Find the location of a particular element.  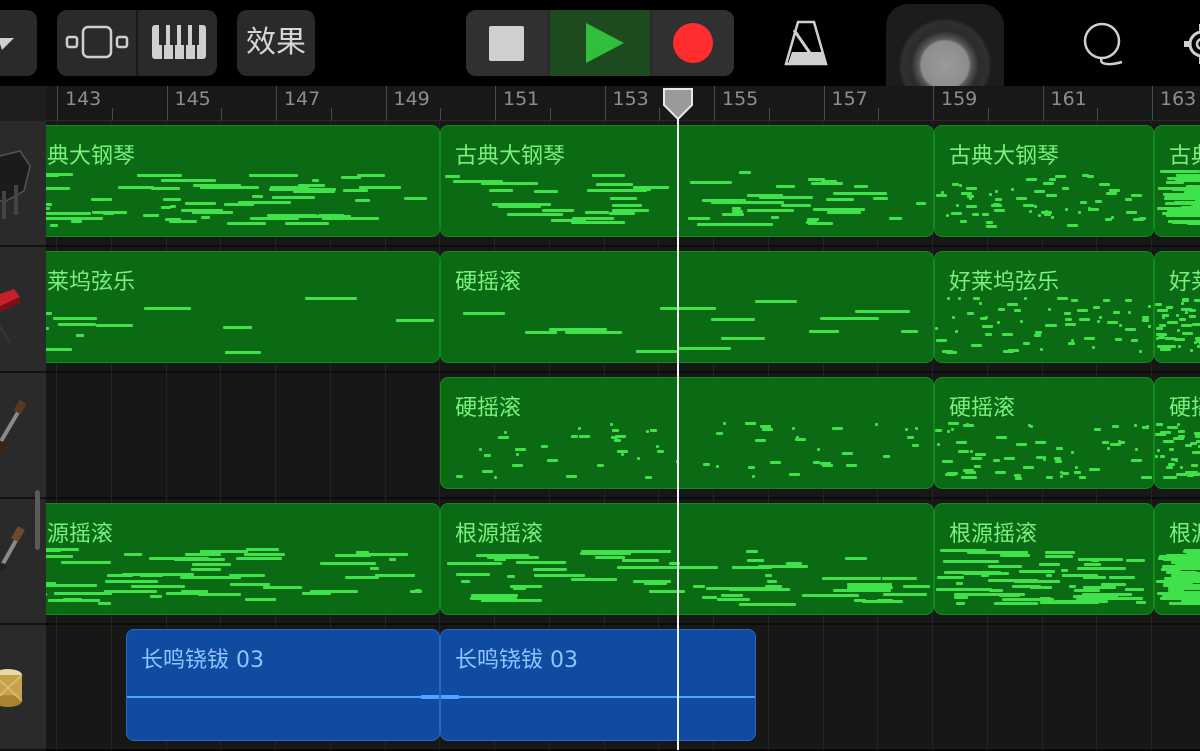

menu-button is located at coordinates (18, 43).